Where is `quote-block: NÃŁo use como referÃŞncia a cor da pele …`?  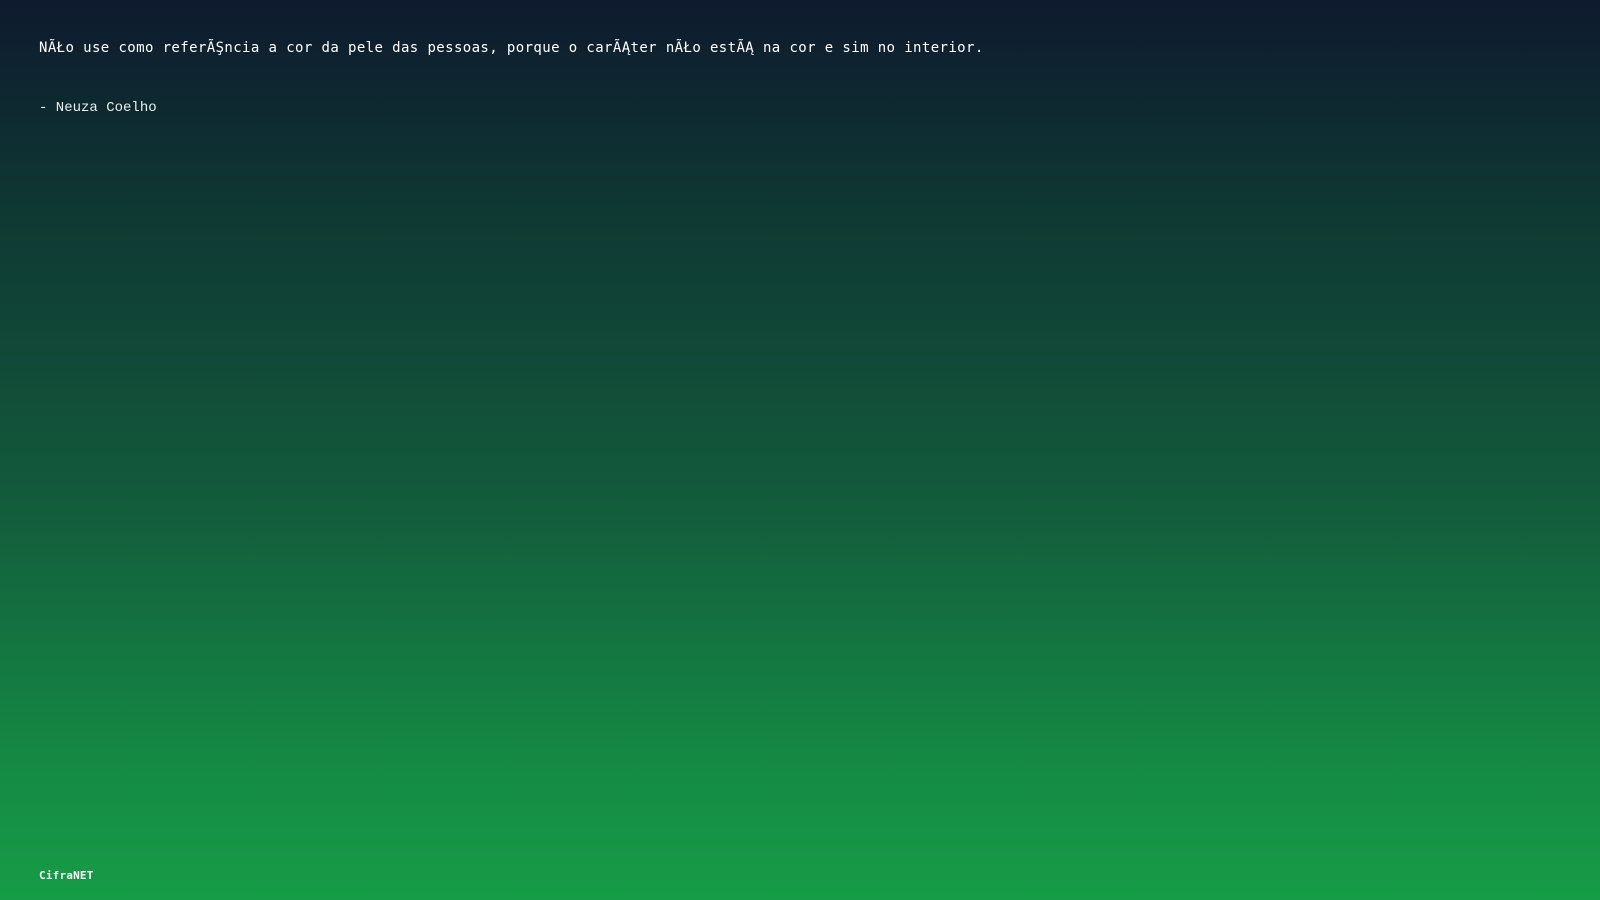 quote-block: NÃŁo use como referÃŞncia a cor da pele … is located at coordinates (739, 78).